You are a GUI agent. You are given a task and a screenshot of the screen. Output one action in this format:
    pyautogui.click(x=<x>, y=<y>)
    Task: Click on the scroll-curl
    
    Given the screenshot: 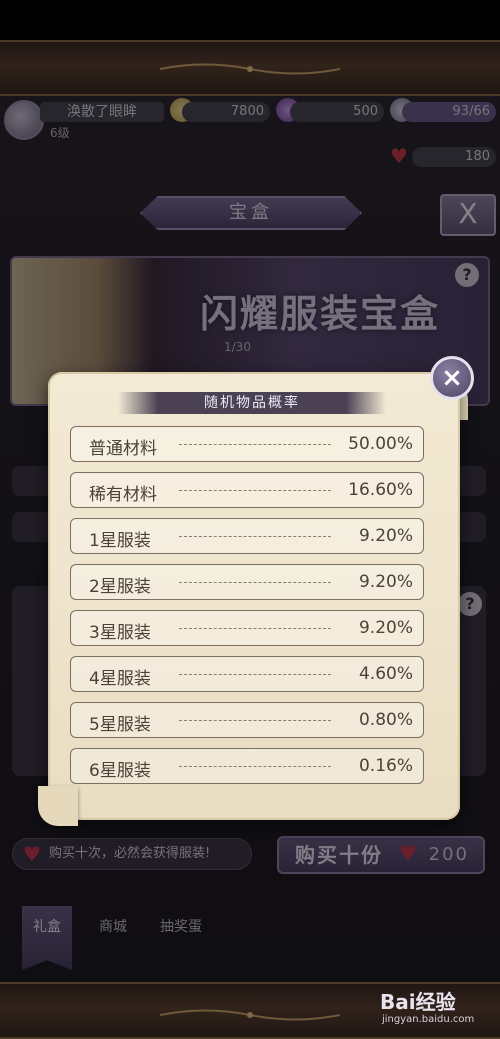 What is the action you would take?
    pyautogui.click(x=58, y=806)
    